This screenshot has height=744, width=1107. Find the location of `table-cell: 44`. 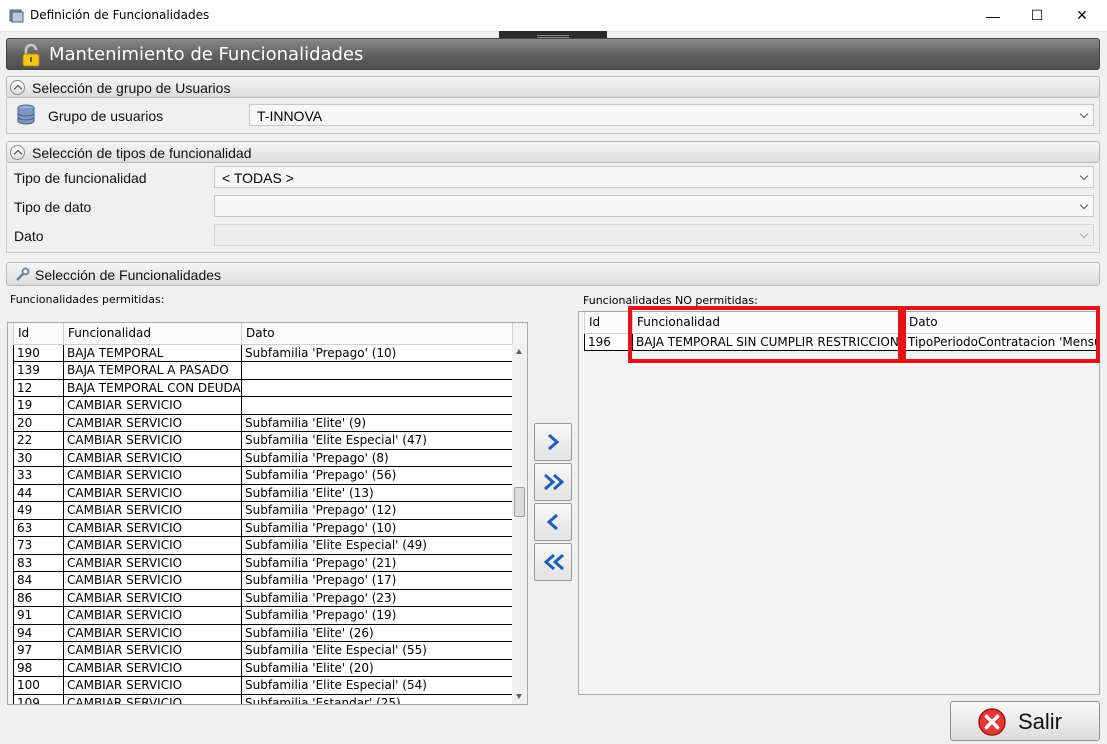

table-cell: 44 is located at coordinates (38, 493).